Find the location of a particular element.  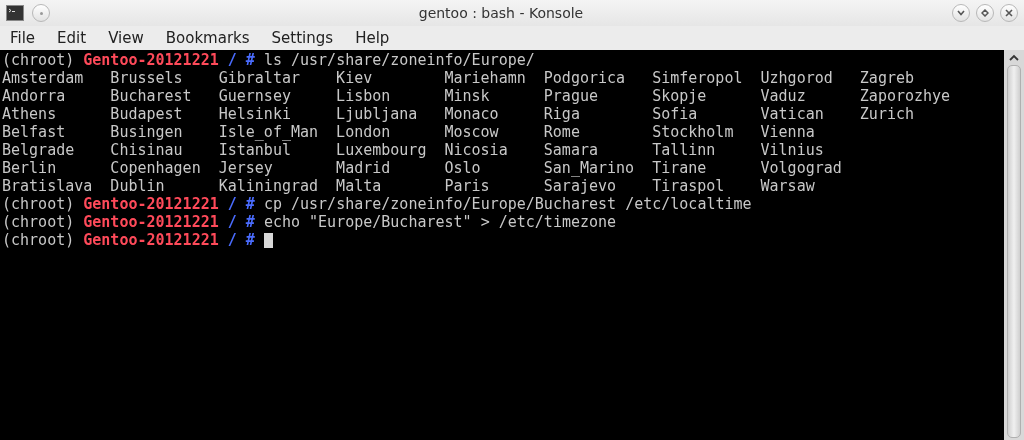

file-name: Paris is located at coordinates (467, 186).